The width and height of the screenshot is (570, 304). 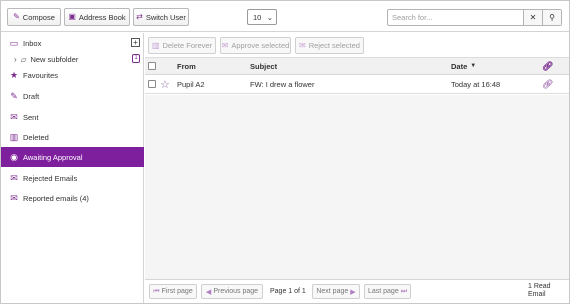 What do you see at coordinates (225, 45) in the screenshot?
I see `approve-icon: ✉` at bounding box center [225, 45].